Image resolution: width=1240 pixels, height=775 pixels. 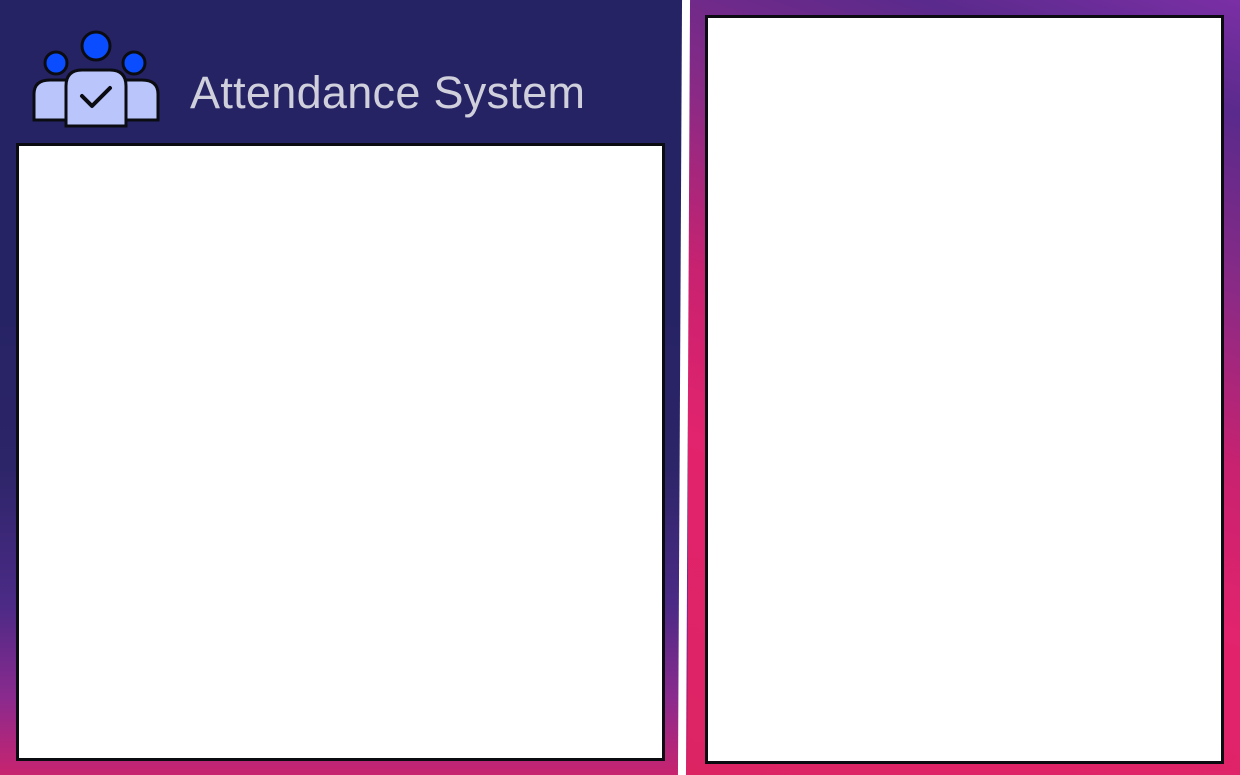 I want to click on app-title: Attendance System, so click(x=388, y=92).